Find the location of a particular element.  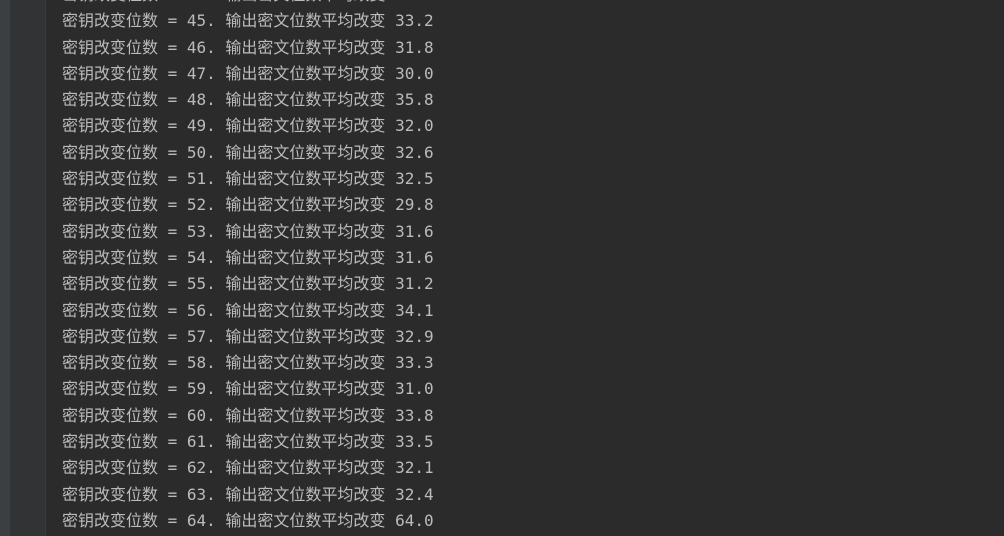

console-line: 密钥改变位数 = 45. 输出密文位数平均改变 33.2 is located at coordinates (248, 21).